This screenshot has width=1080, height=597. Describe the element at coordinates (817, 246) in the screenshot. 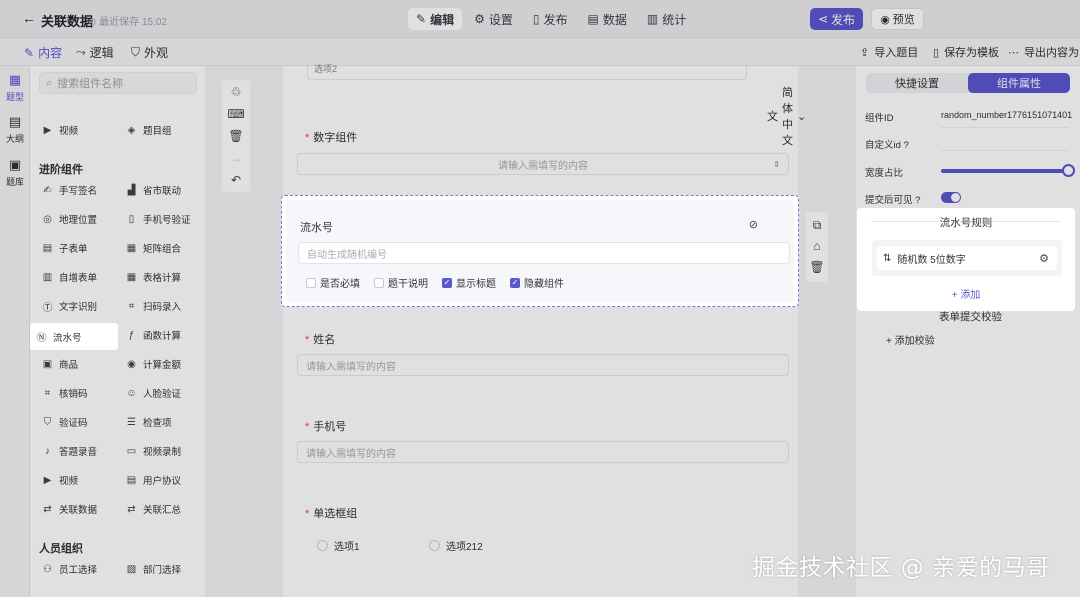

I see `tag-icon: ⌂` at that location.